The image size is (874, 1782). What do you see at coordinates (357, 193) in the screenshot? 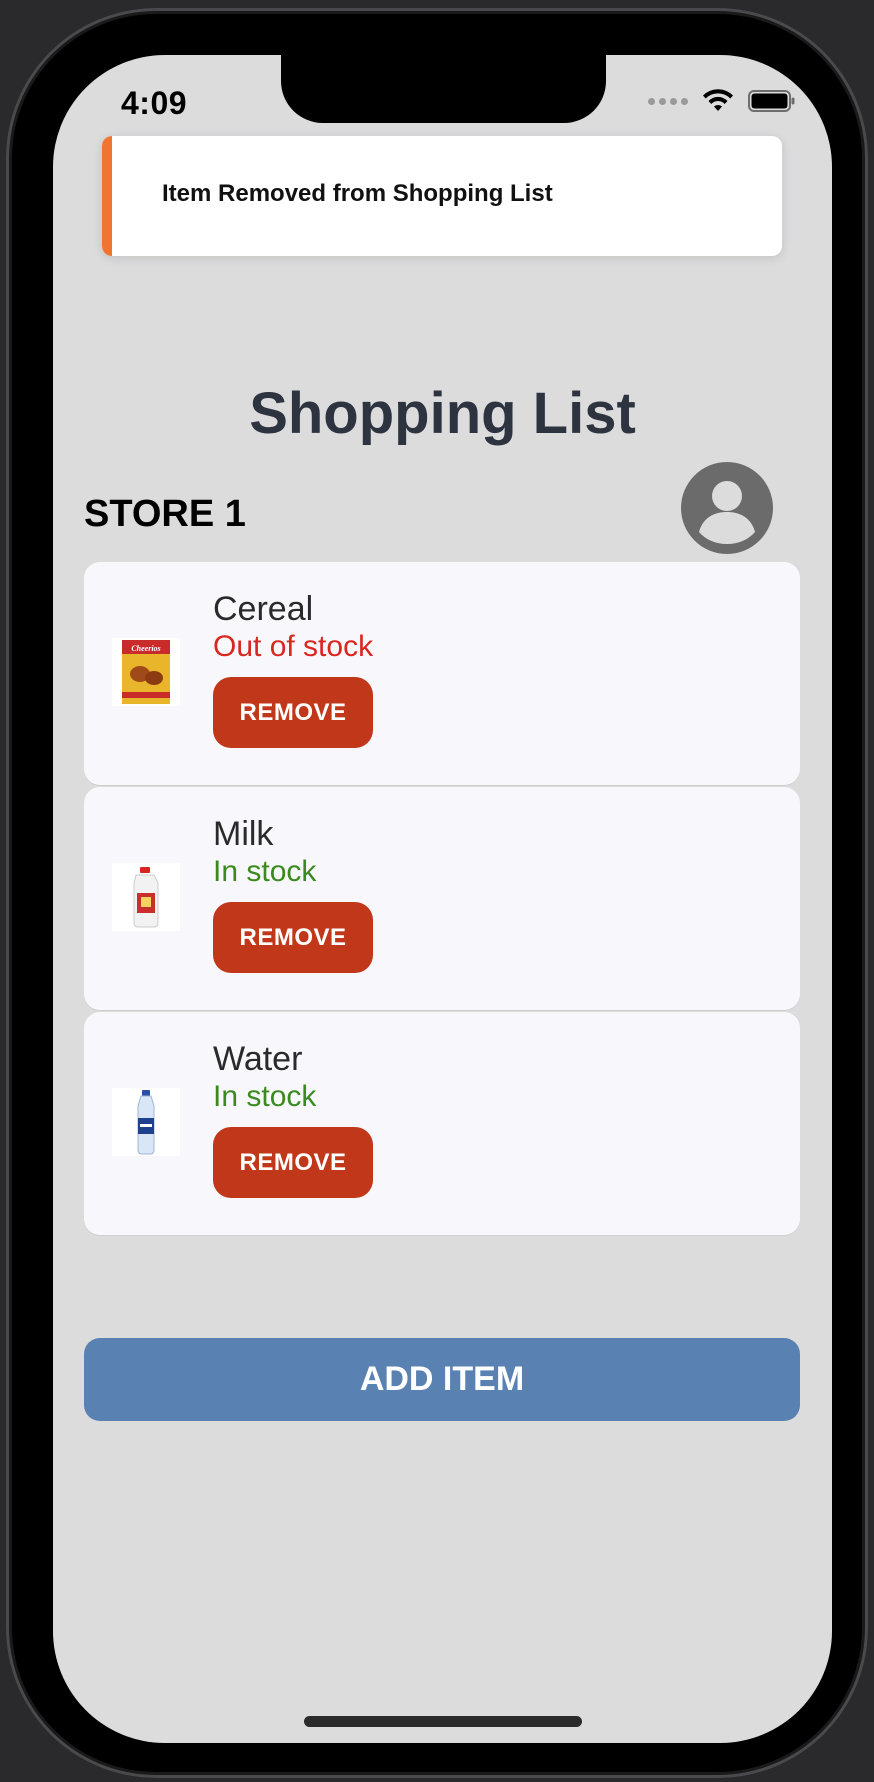
I see `toast-message: Item Removed from Shopping List` at bounding box center [357, 193].